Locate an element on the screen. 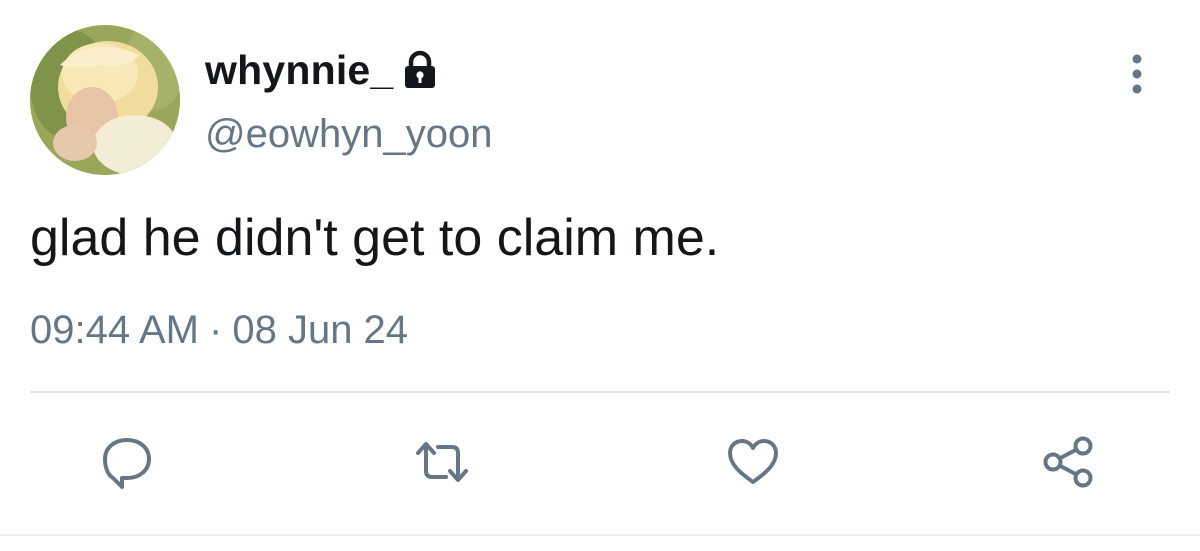 The width and height of the screenshot is (1200, 551). display-name-row: whynnie_ is located at coordinates (322, 70).